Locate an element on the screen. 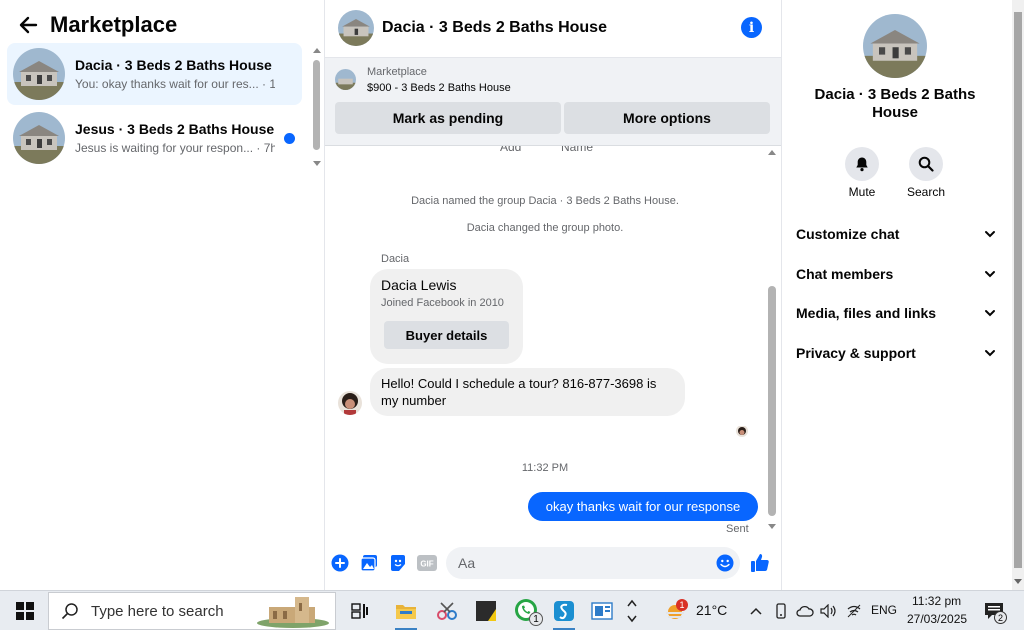 This screenshot has height=631, width=1024. volume-icon is located at coordinates (828, 611).